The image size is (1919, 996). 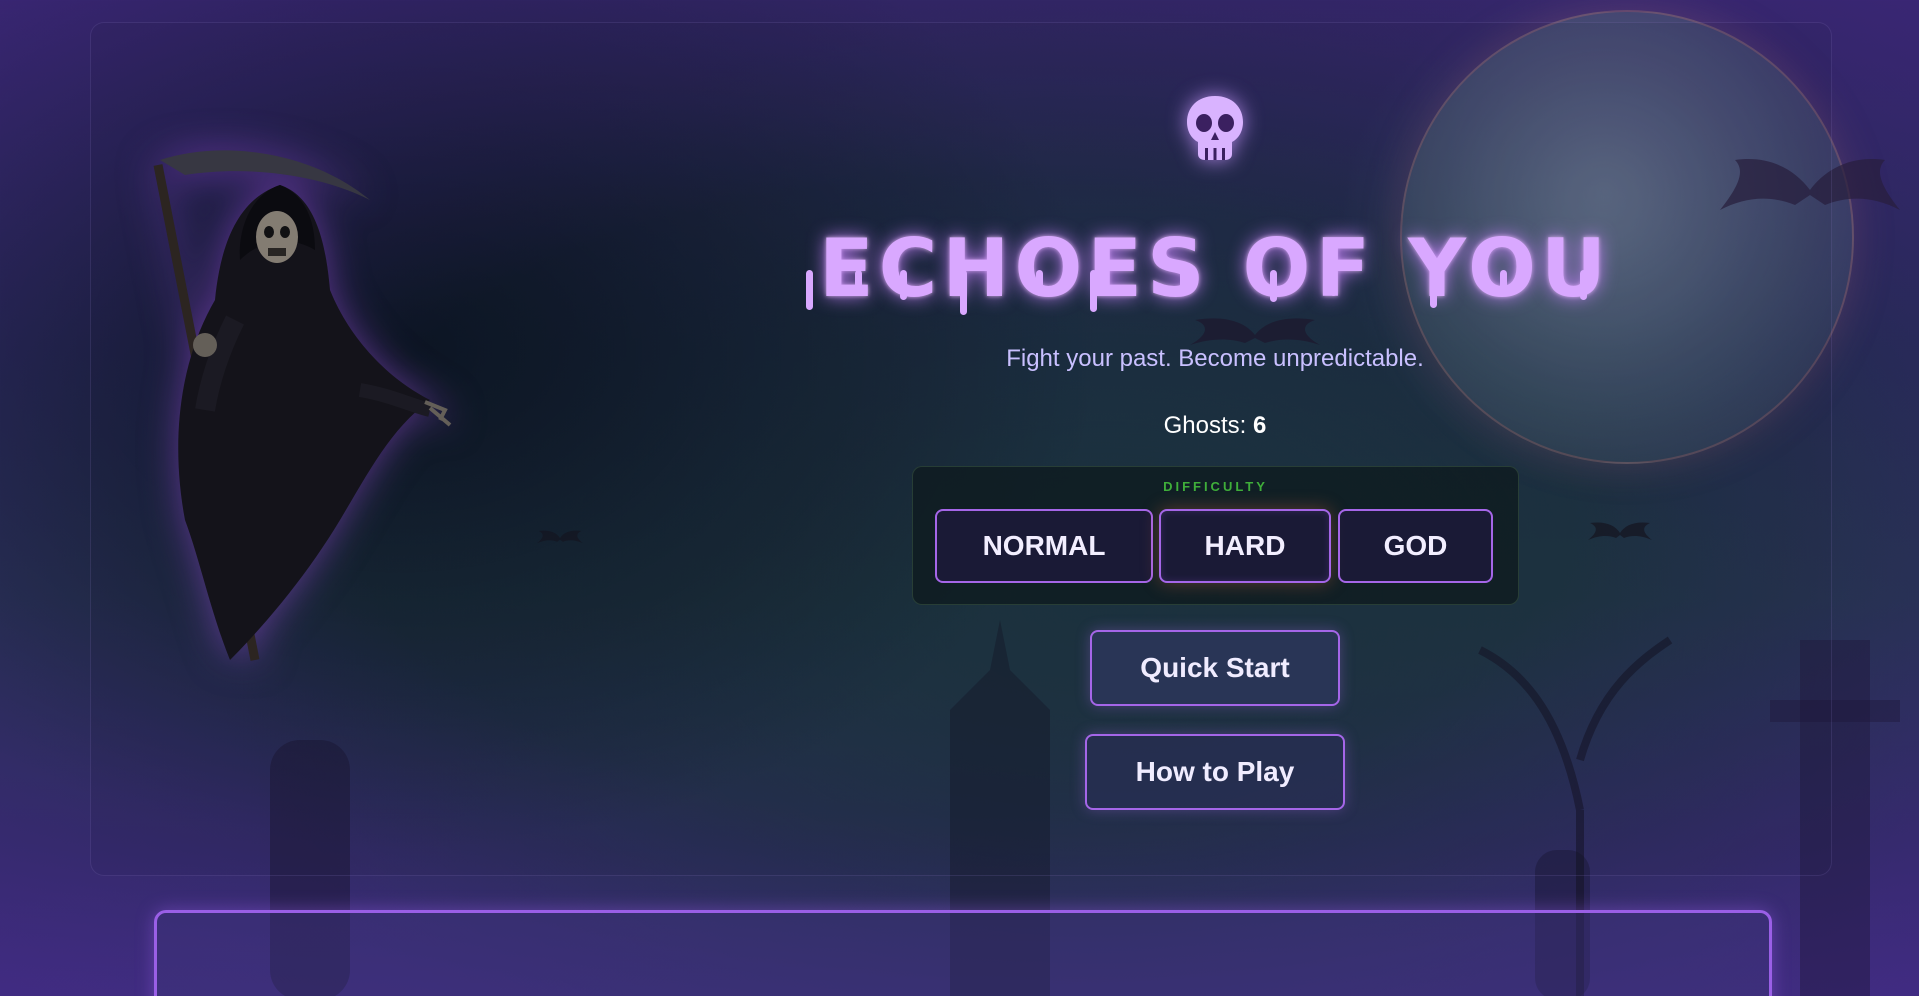 I want to click on quick-start-button: Quick Start, so click(x=1215, y=668).